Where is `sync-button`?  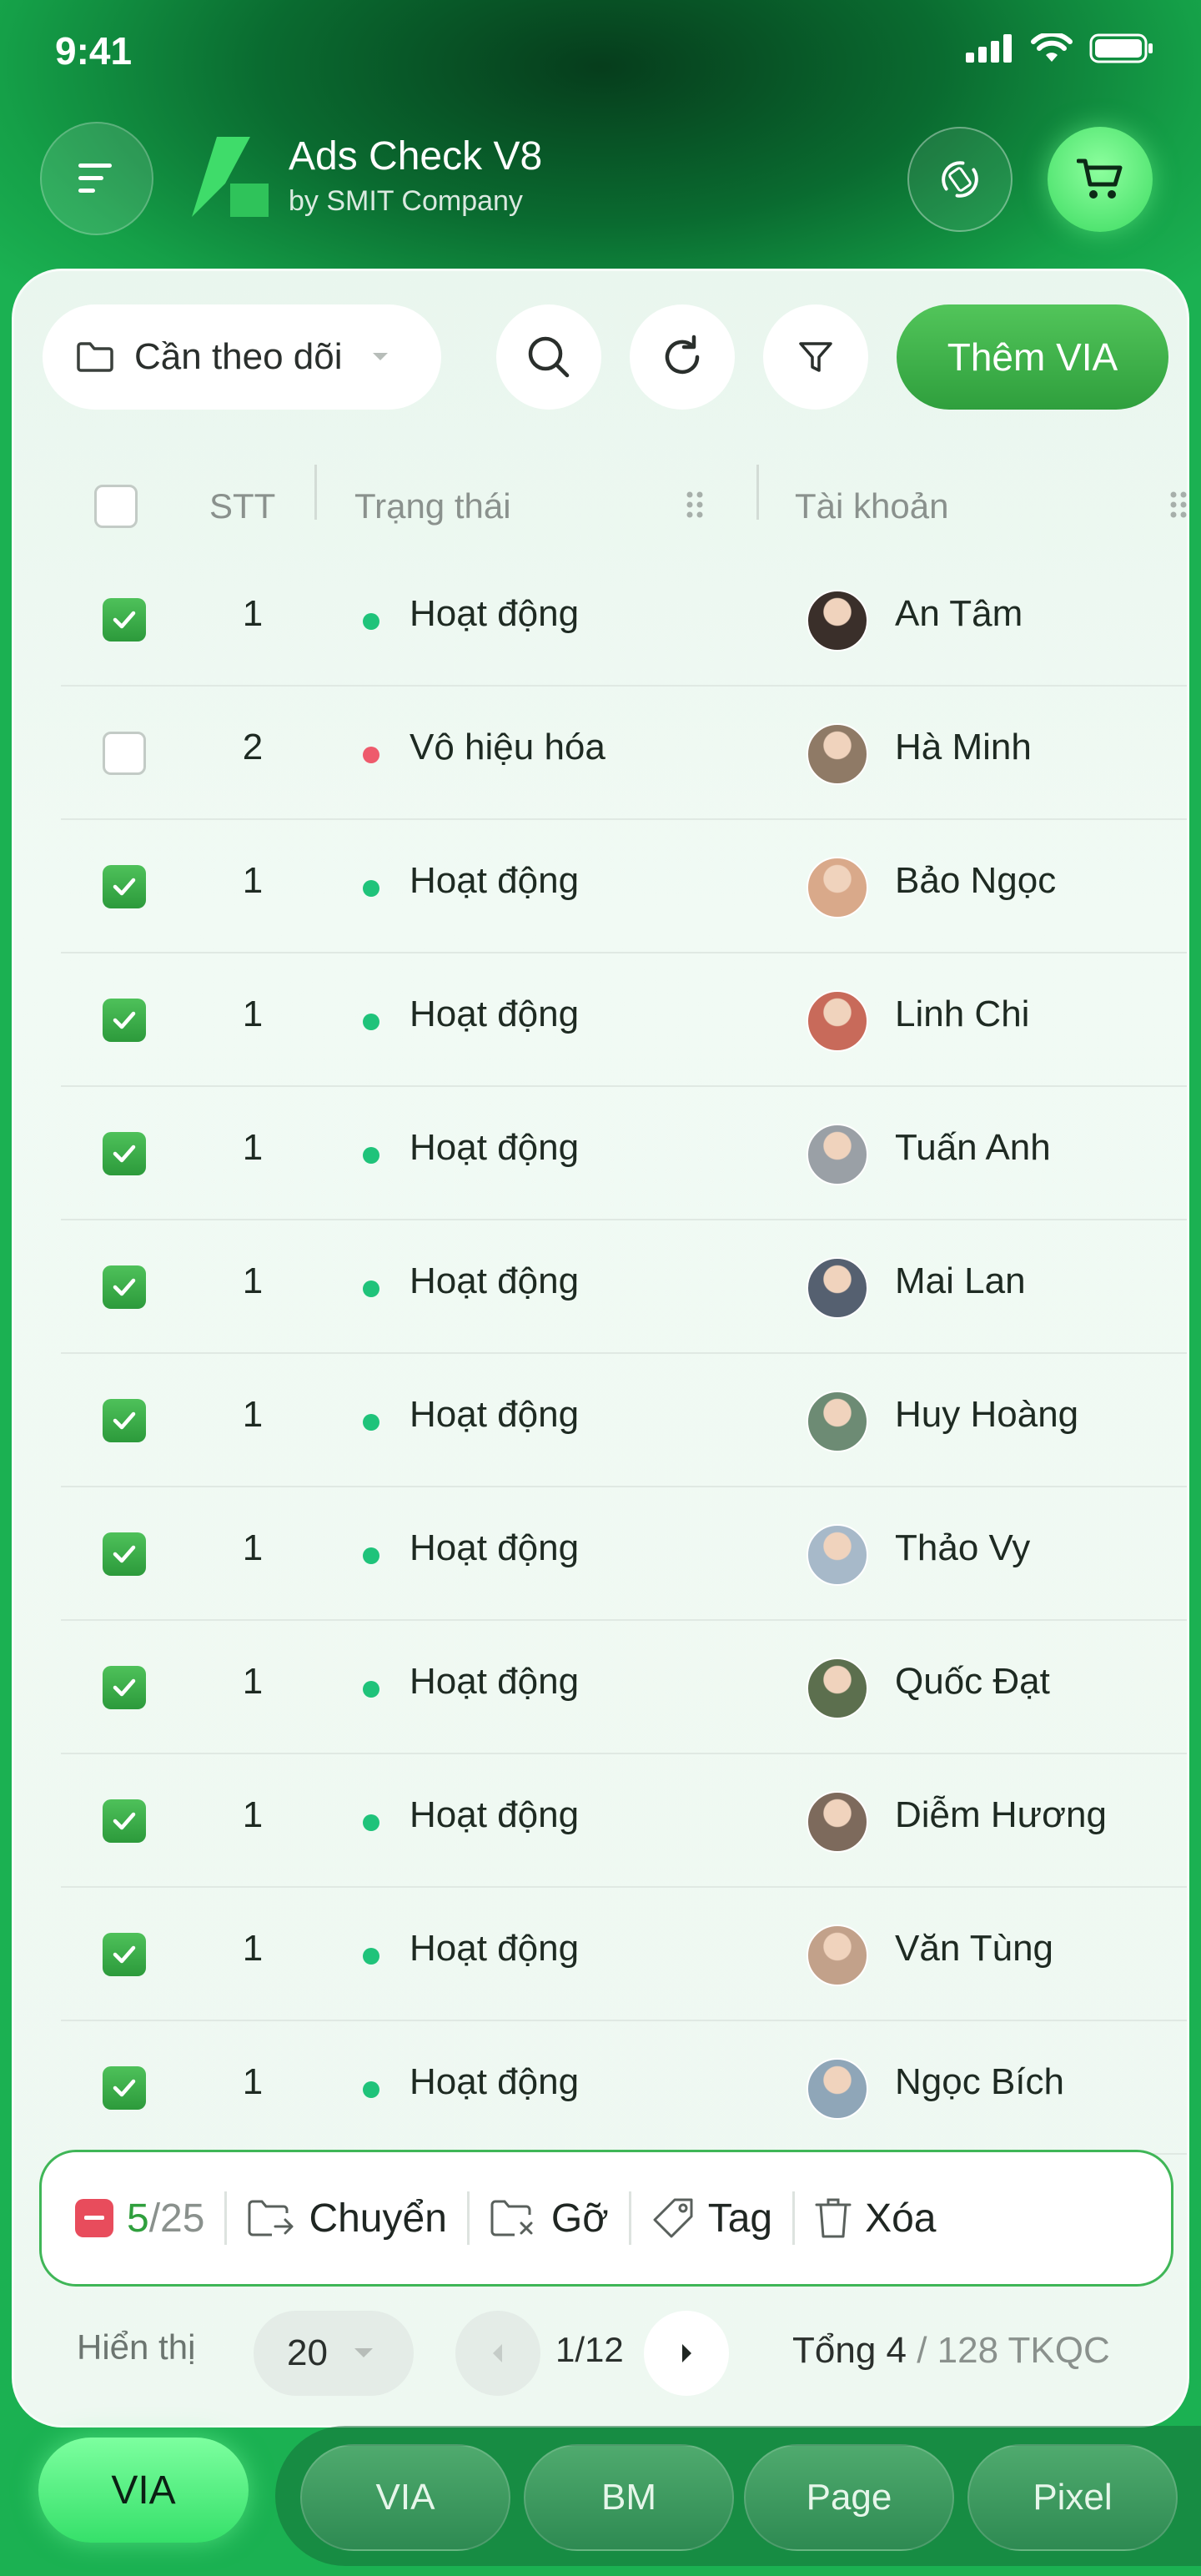
sync-button is located at coordinates (960, 179).